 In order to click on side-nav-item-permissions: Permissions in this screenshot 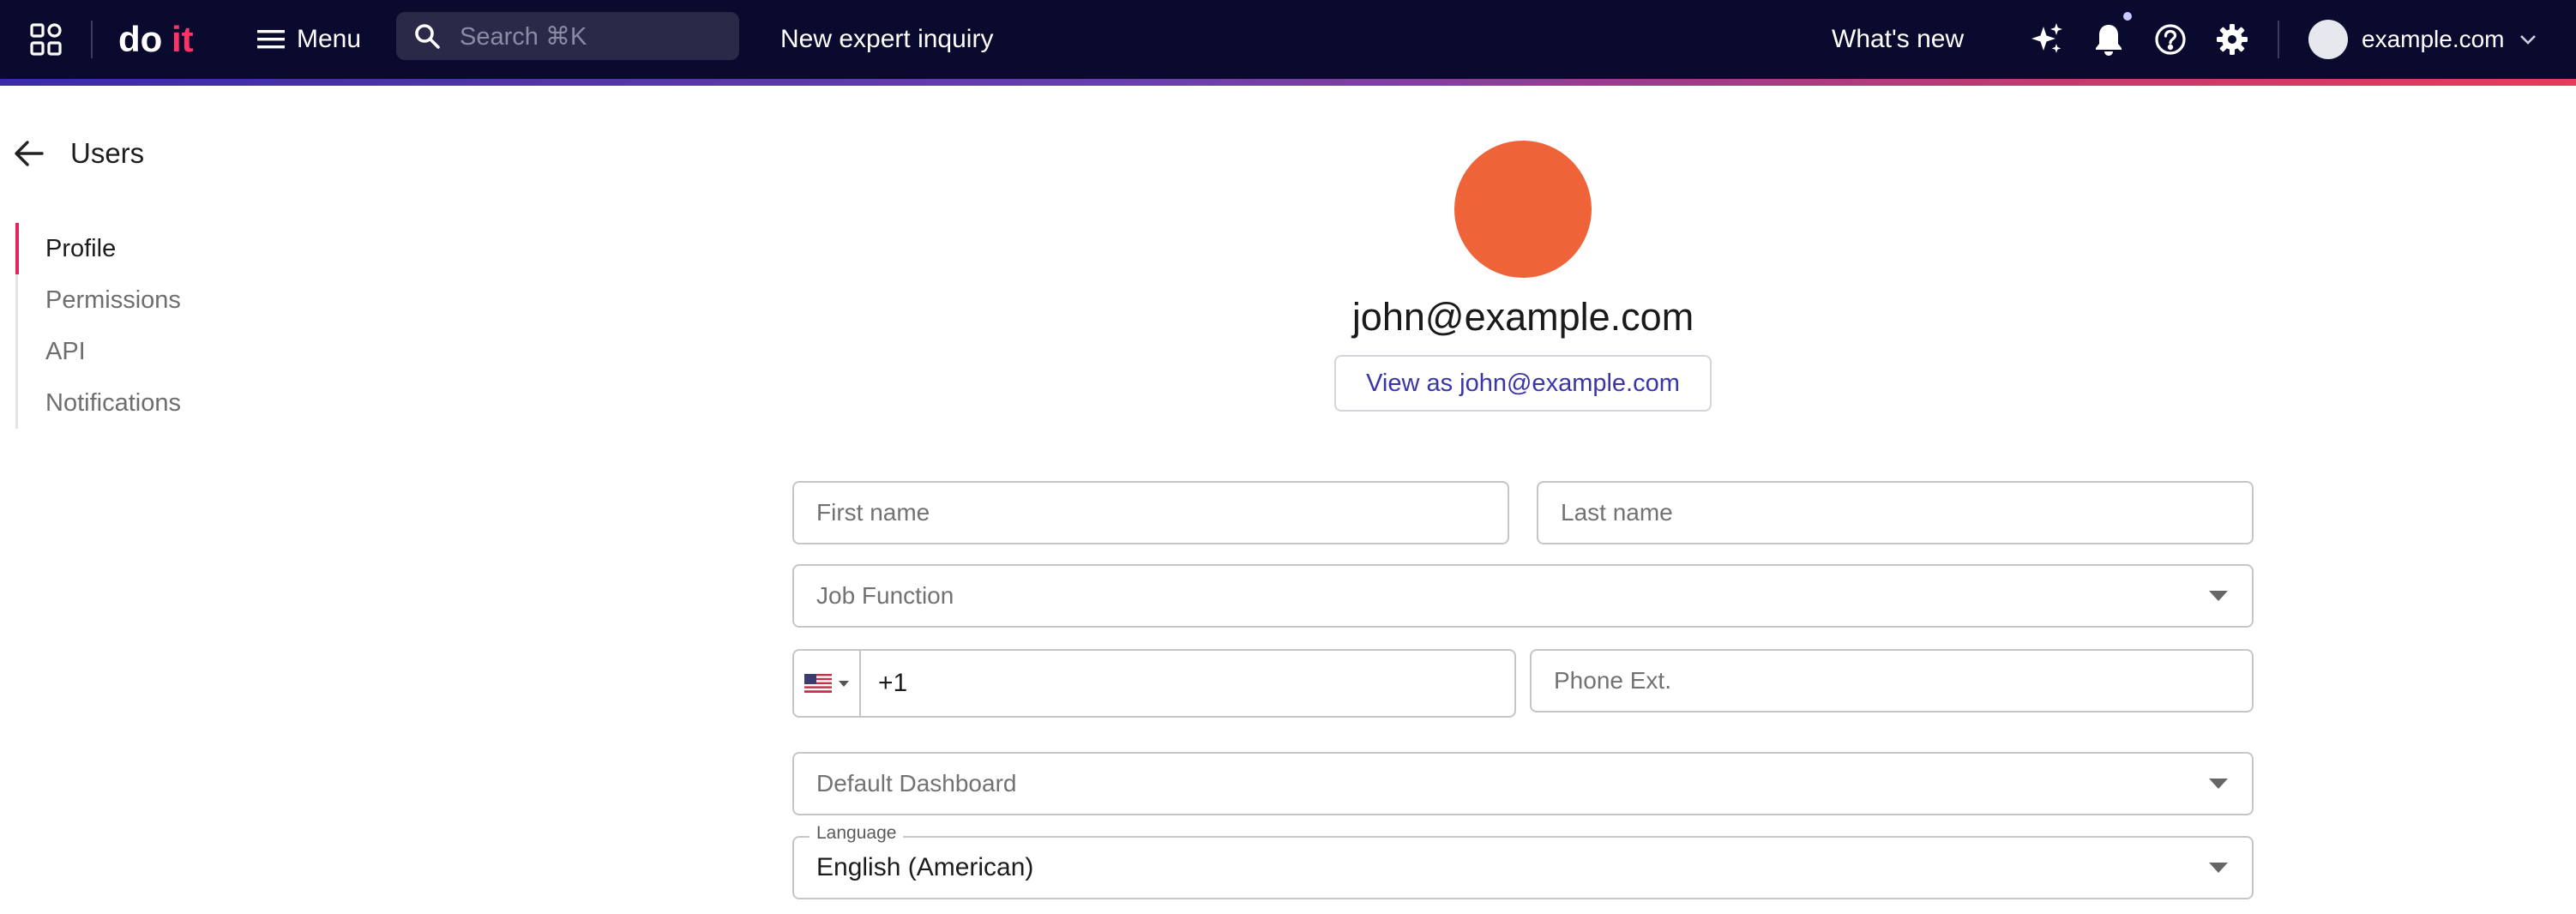, I will do `click(145, 300)`.